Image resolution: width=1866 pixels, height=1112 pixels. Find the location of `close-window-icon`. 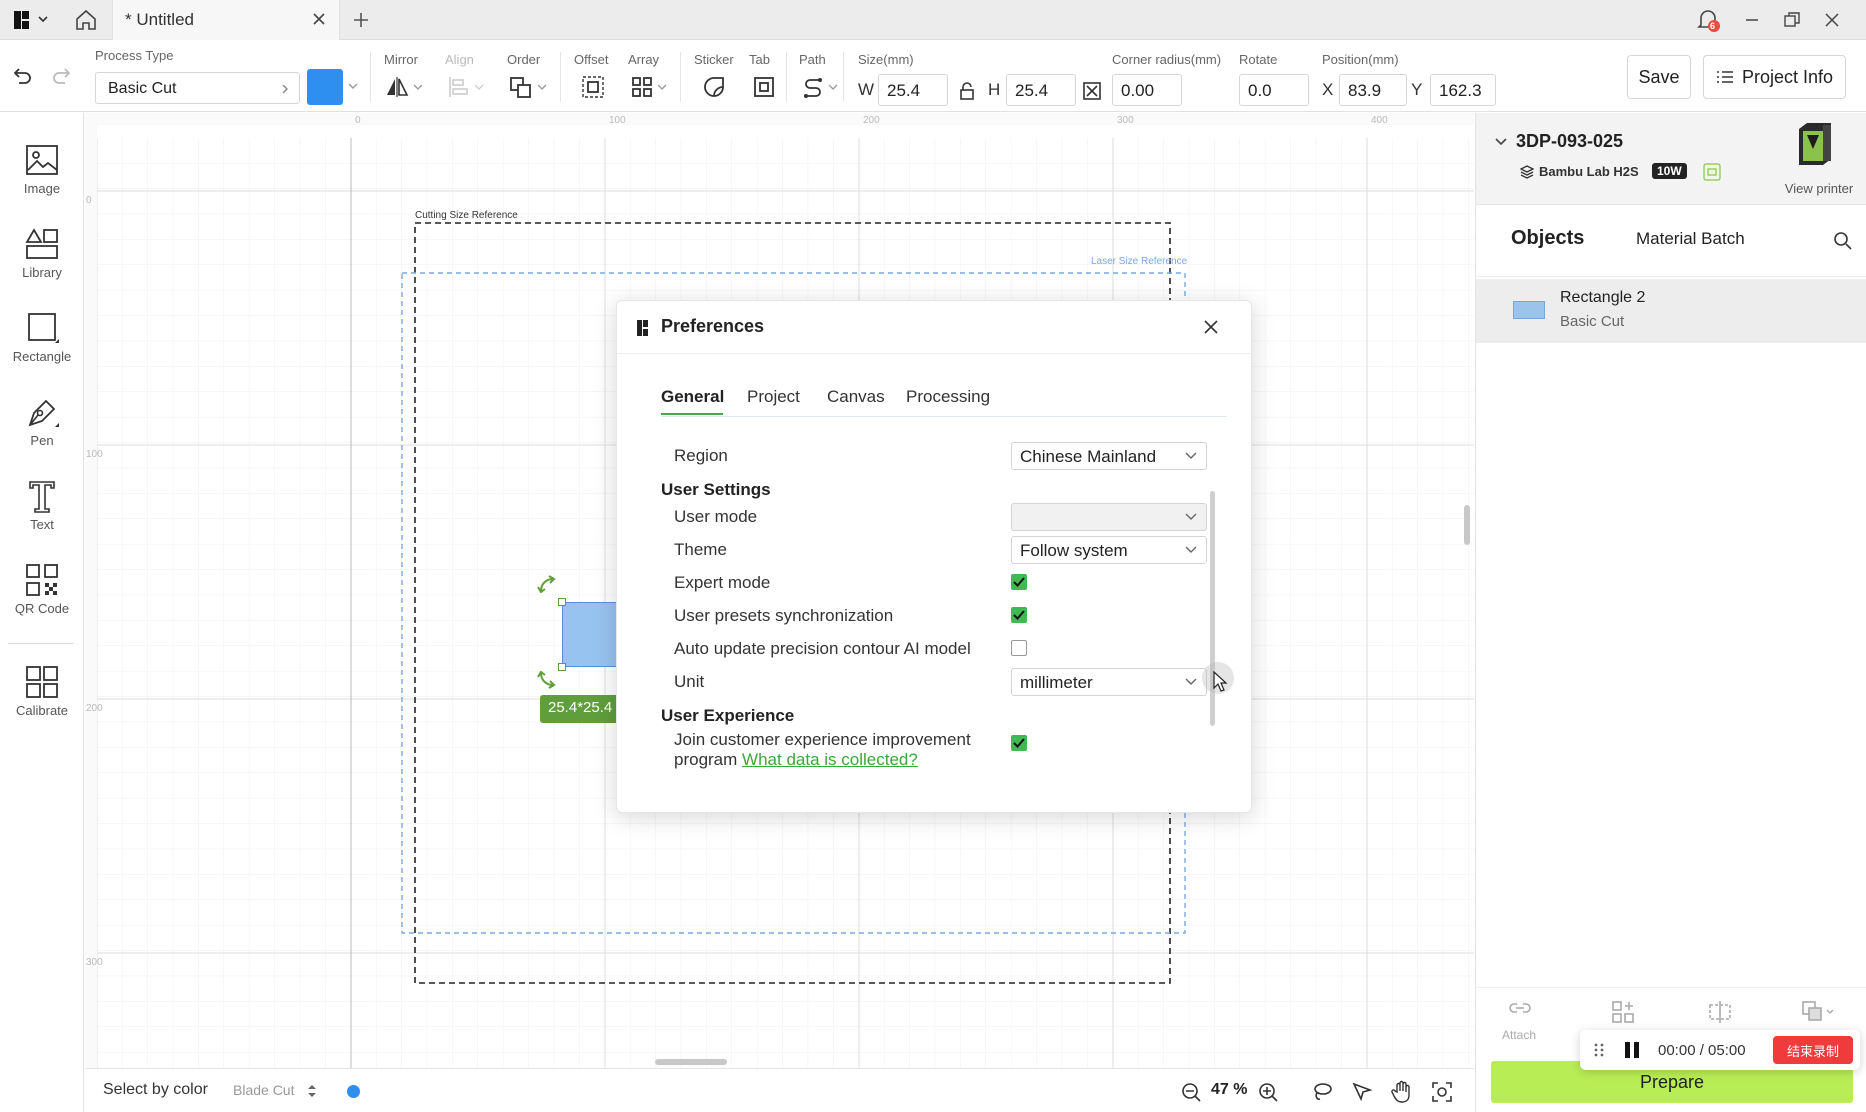

close-window-icon is located at coordinates (1832, 20).